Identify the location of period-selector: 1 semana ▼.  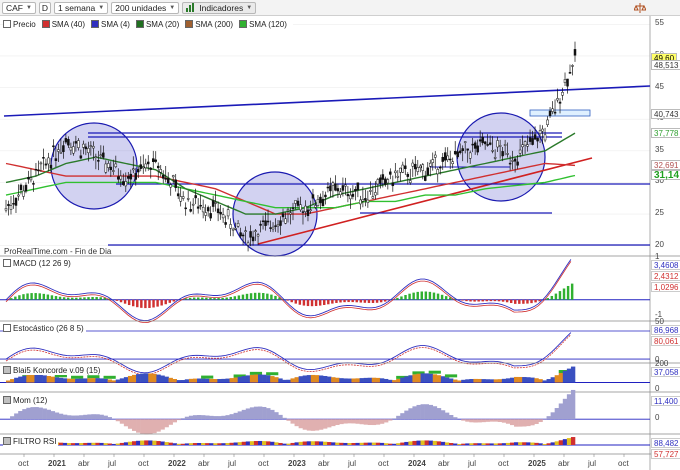
(81, 7).